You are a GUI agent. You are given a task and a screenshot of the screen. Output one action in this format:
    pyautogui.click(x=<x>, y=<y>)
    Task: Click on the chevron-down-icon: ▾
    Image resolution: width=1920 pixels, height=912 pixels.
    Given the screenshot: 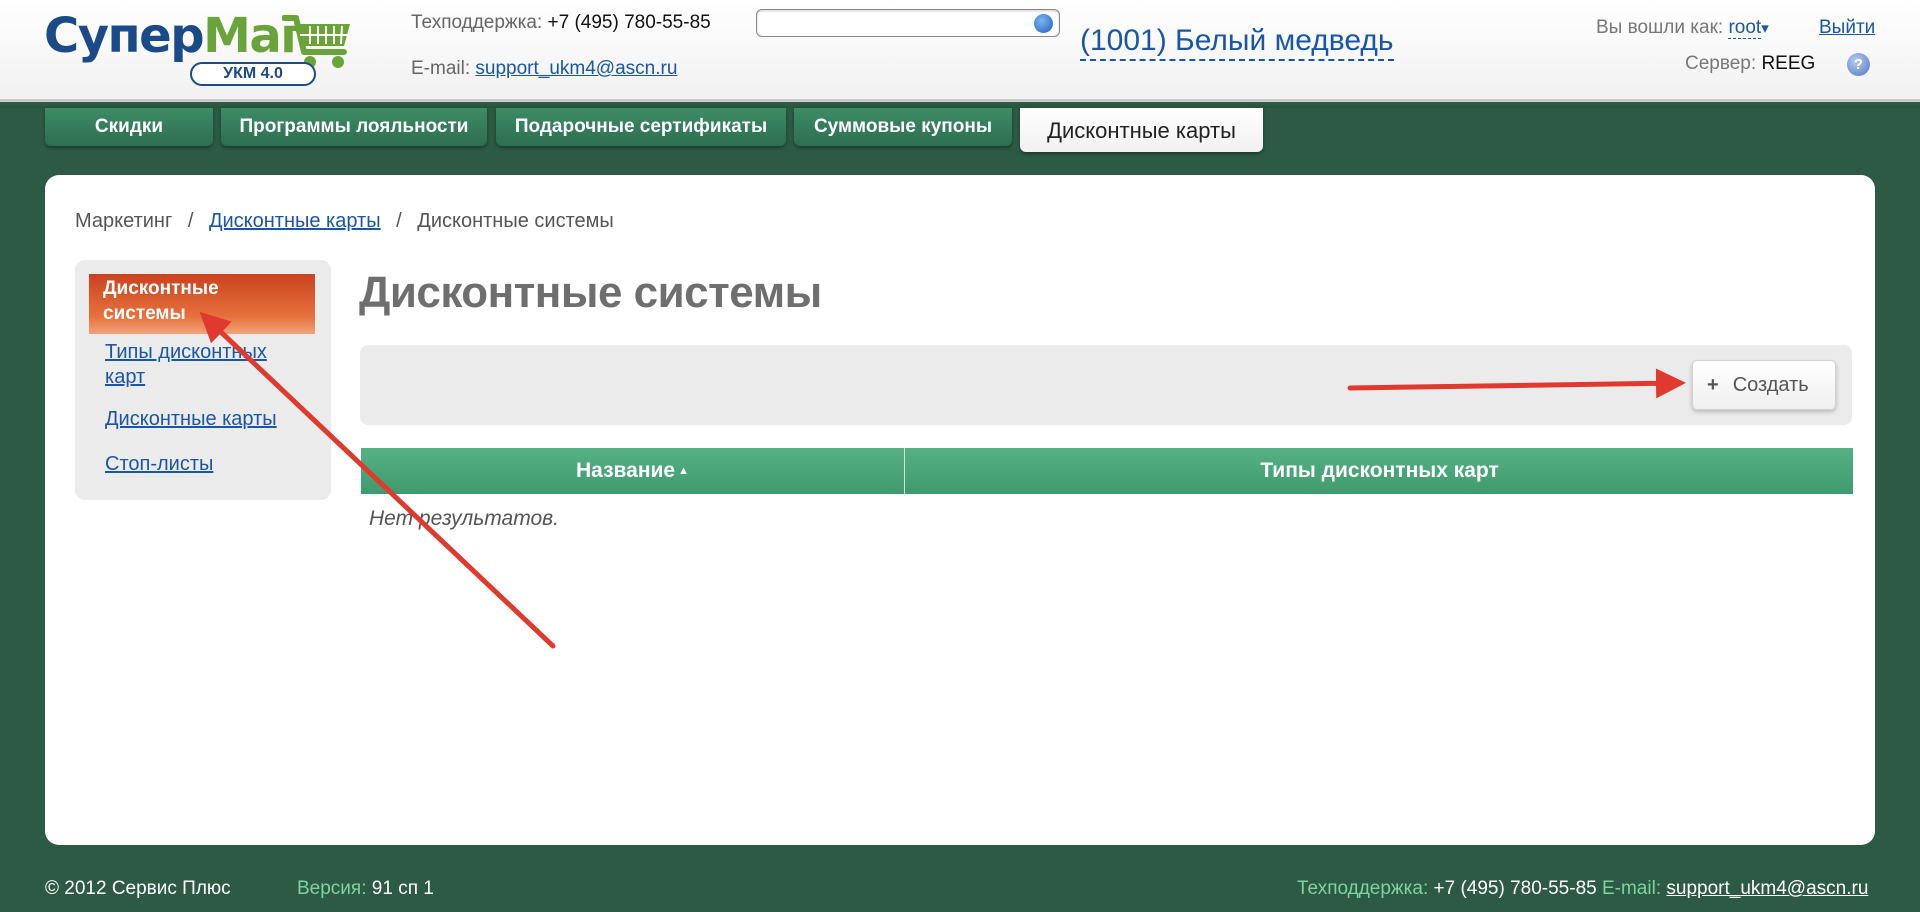 What is the action you would take?
    pyautogui.click(x=1765, y=28)
    